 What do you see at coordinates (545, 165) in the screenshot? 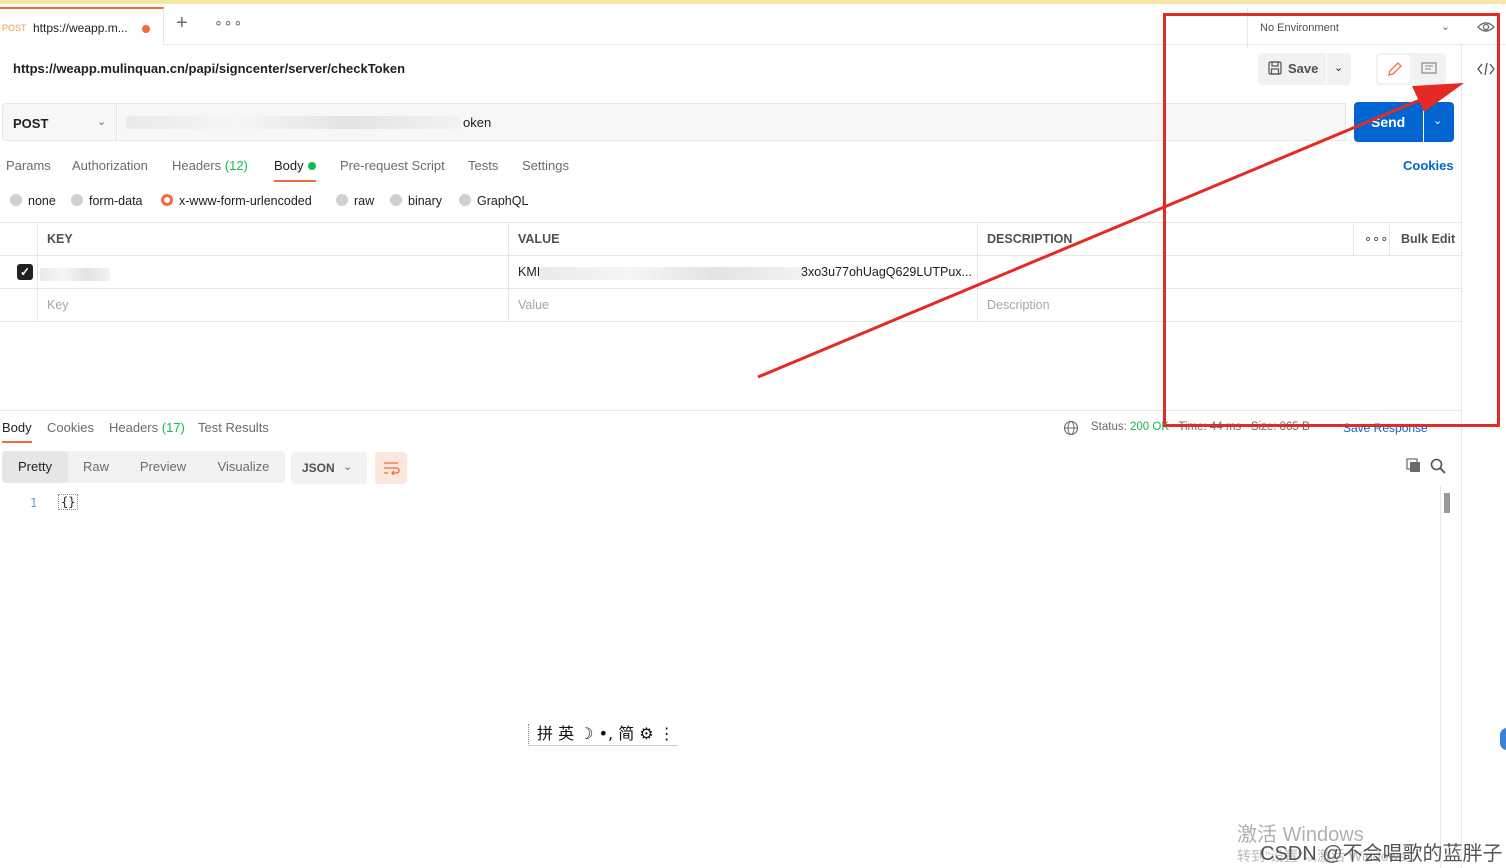
I see `tab-settings: Settings` at bounding box center [545, 165].